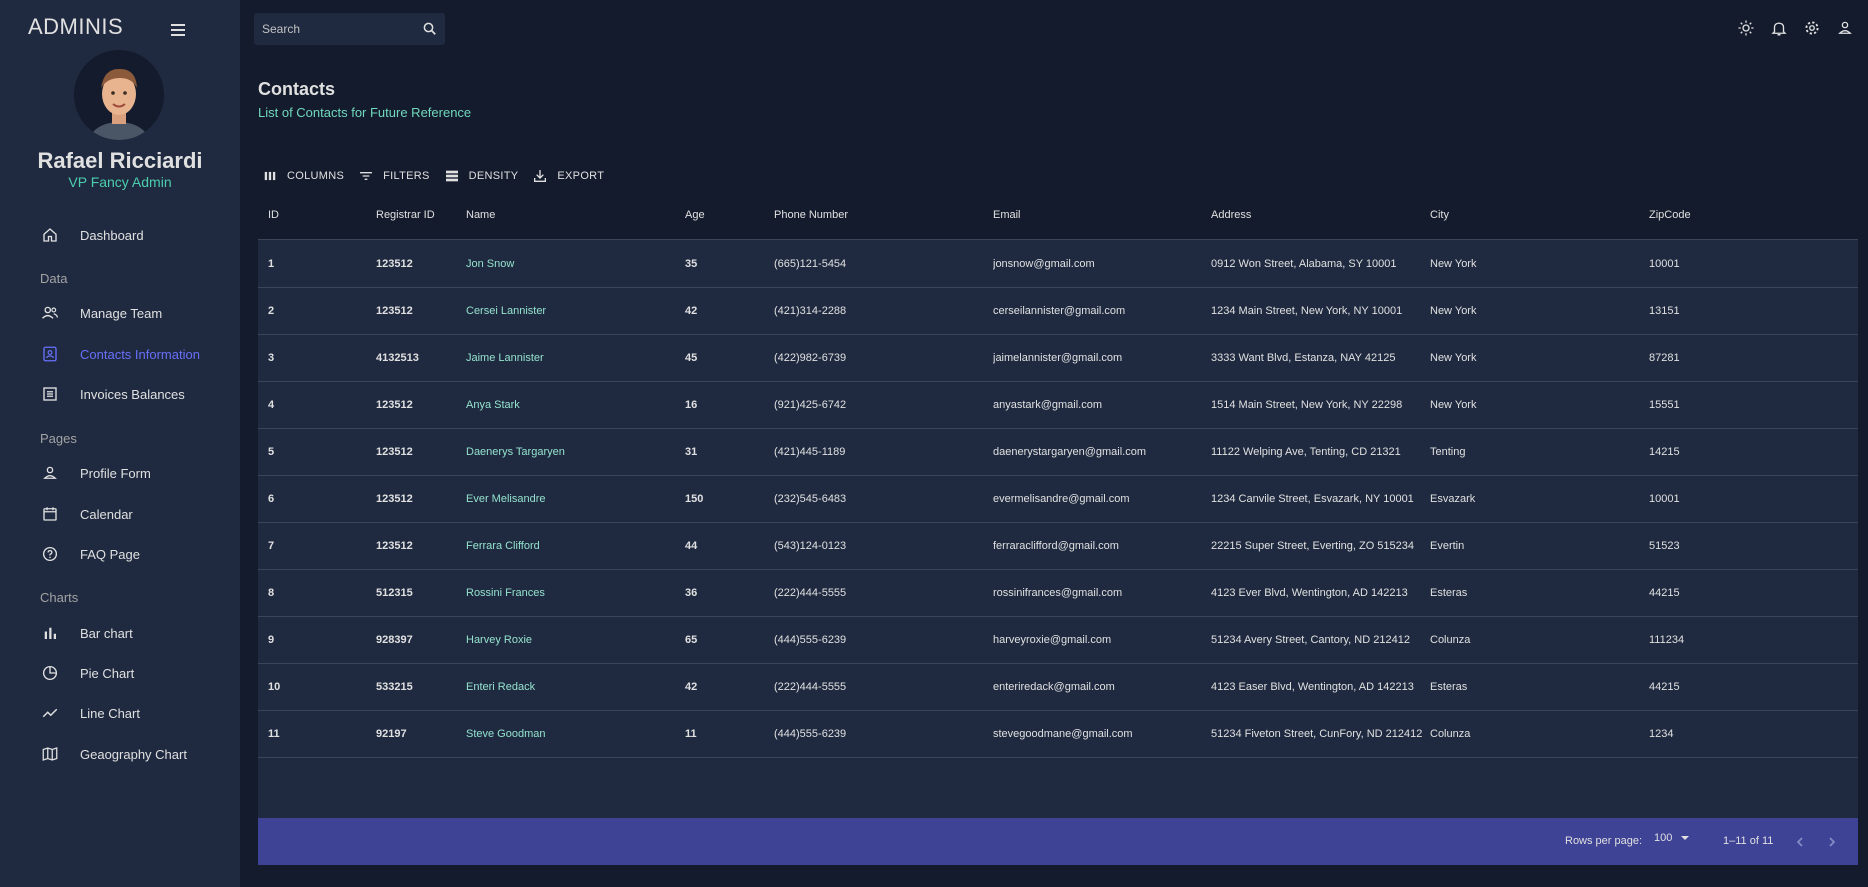 The width and height of the screenshot is (1868, 887). I want to click on person-icon, so click(1845, 28).